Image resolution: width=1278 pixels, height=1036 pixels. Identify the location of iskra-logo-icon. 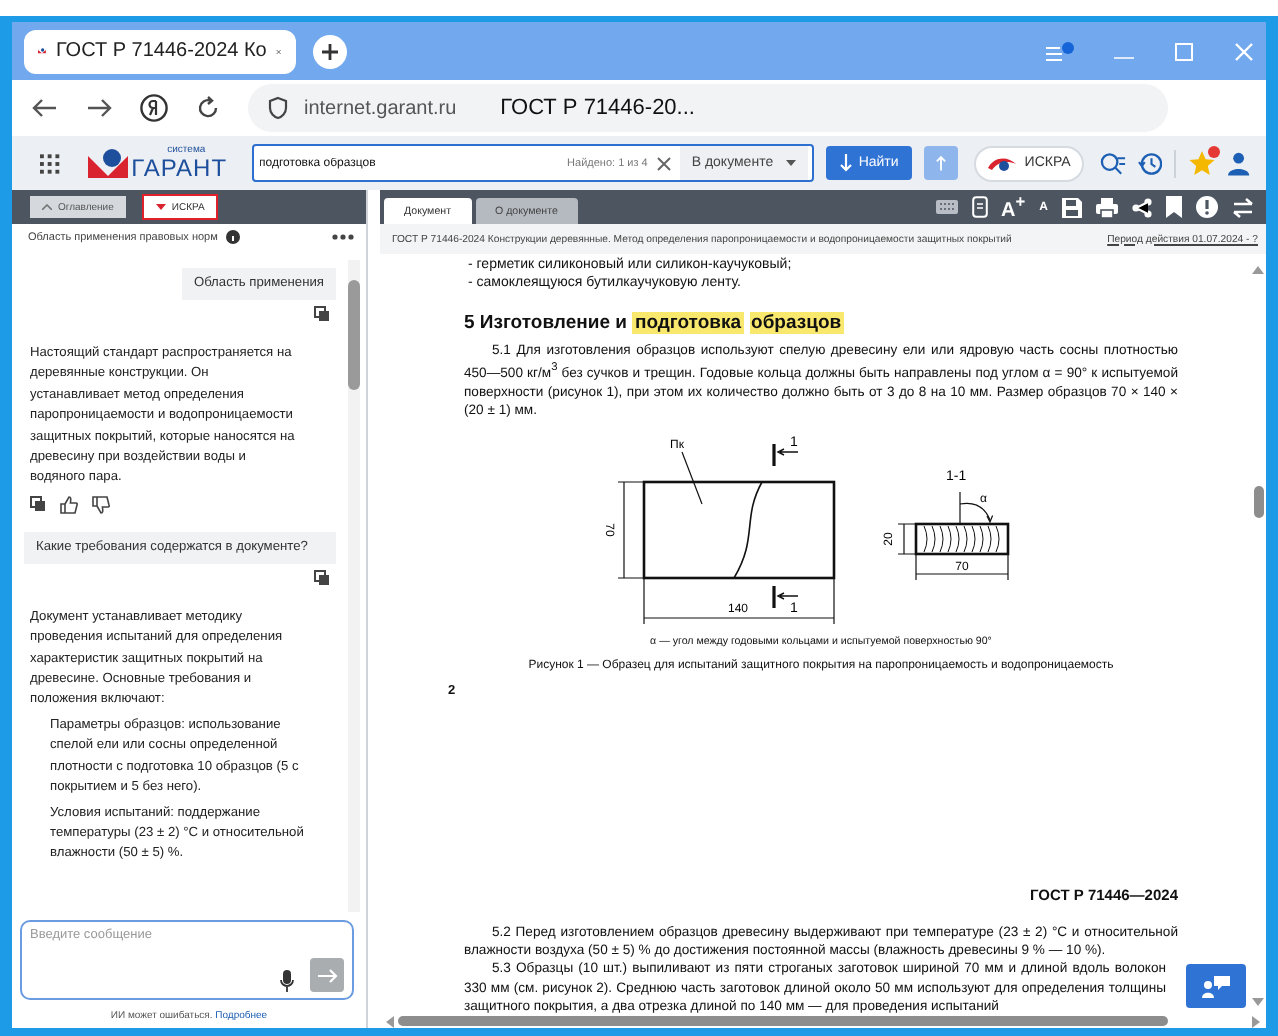
(1002, 163).